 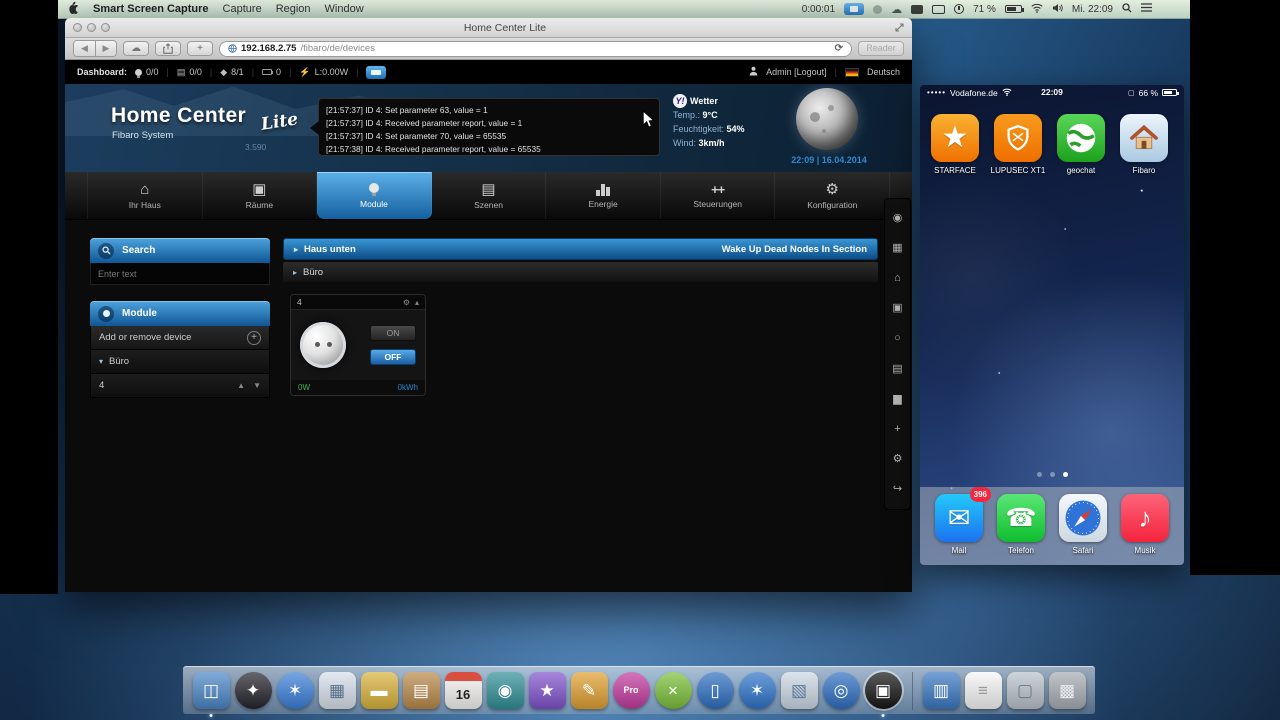 What do you see at coordinates (421, 690) in the screenshot?
I see `dock-contacts: ▤` at bounding box center [421, 690].